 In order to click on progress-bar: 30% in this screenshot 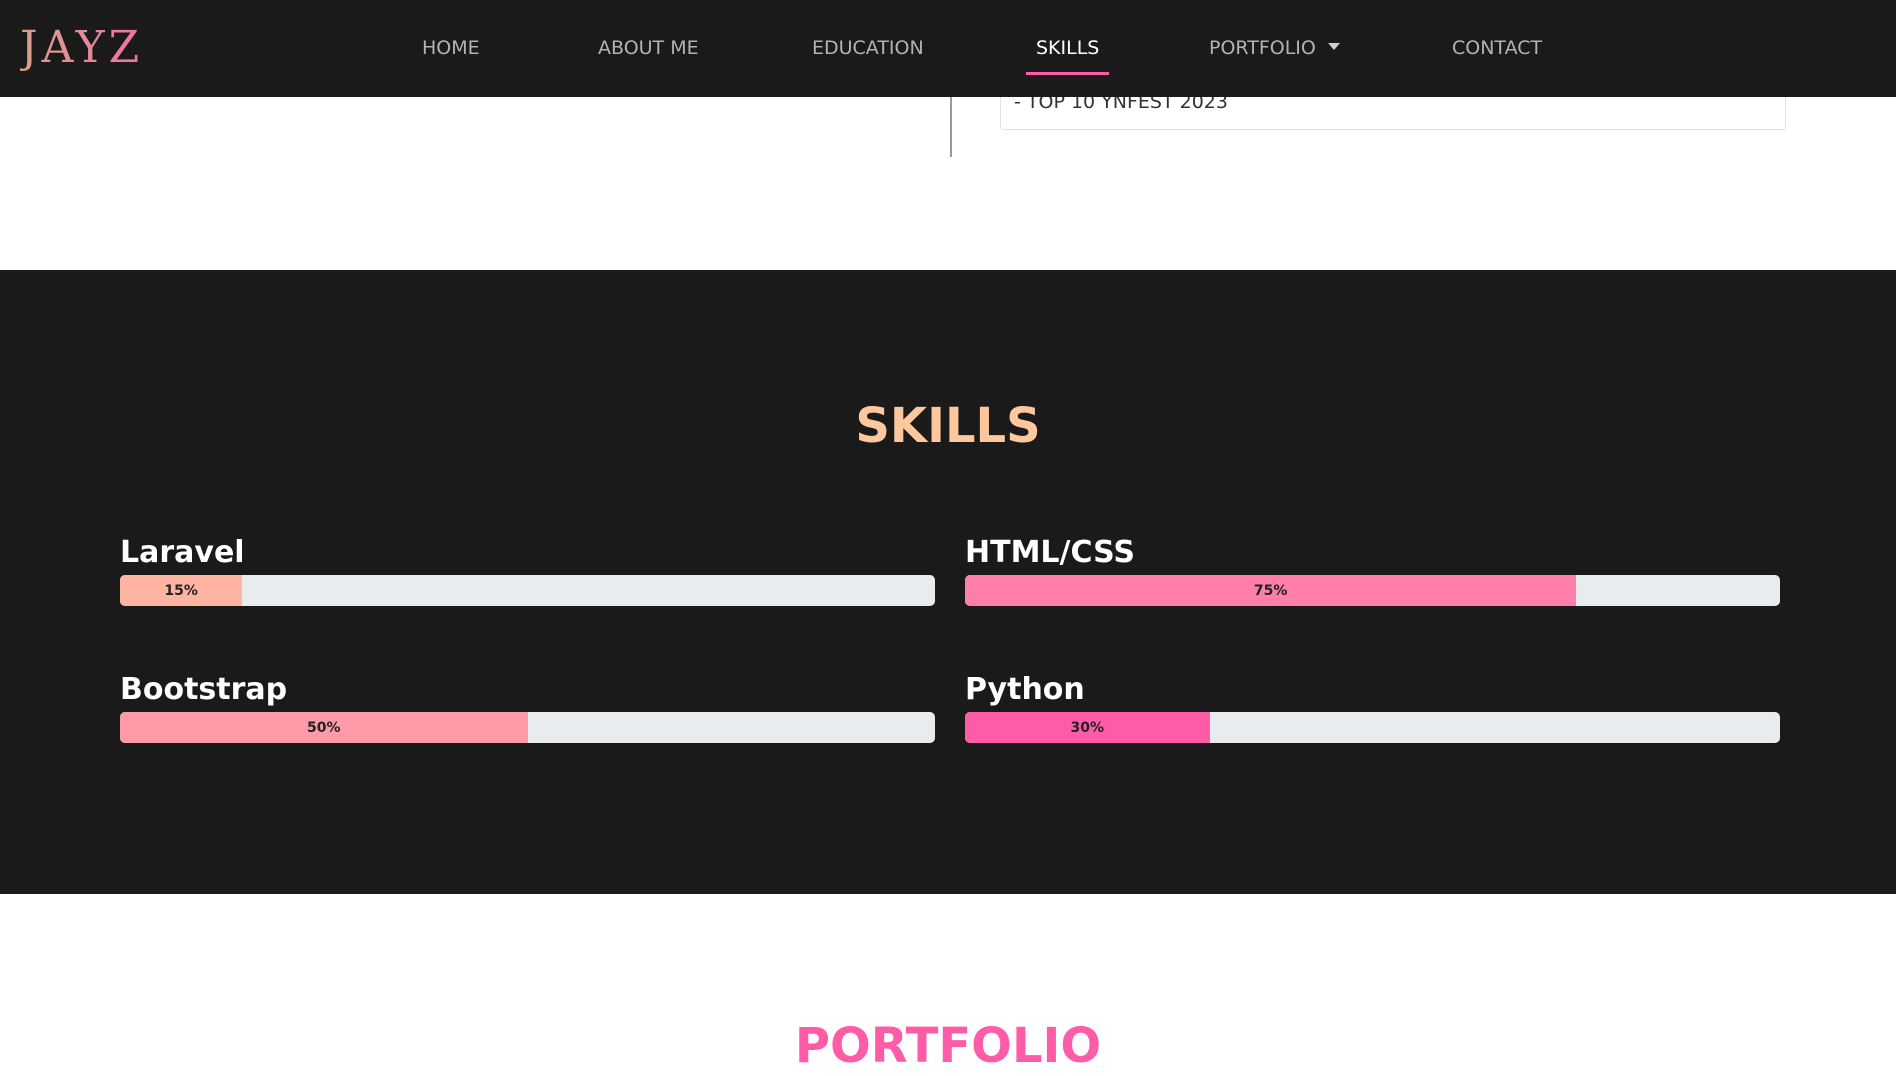, I will do `click(1372, 727)`.